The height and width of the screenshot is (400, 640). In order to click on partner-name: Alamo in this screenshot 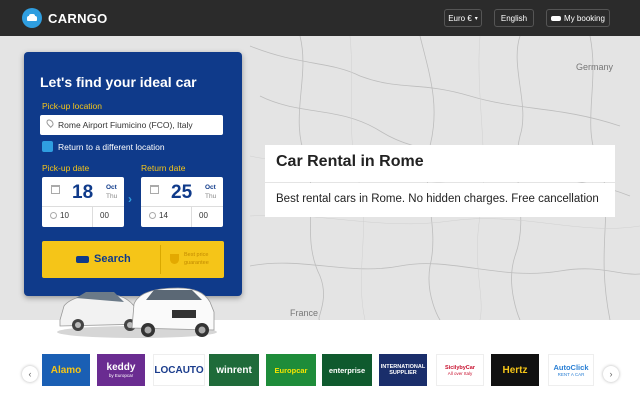, I will do `click(66, 370)`.